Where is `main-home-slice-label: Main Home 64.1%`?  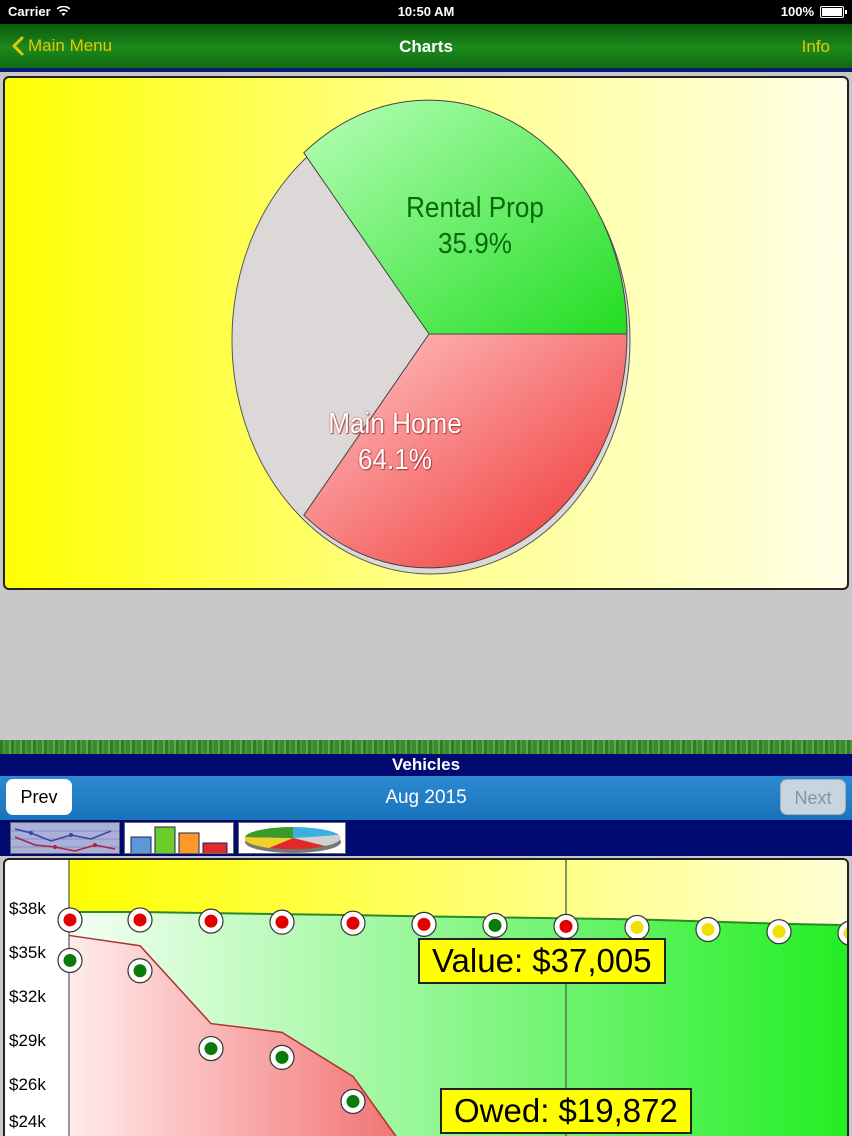 main-home-slice-label: Main Home 64.1% is located at coordinates (395, 442).